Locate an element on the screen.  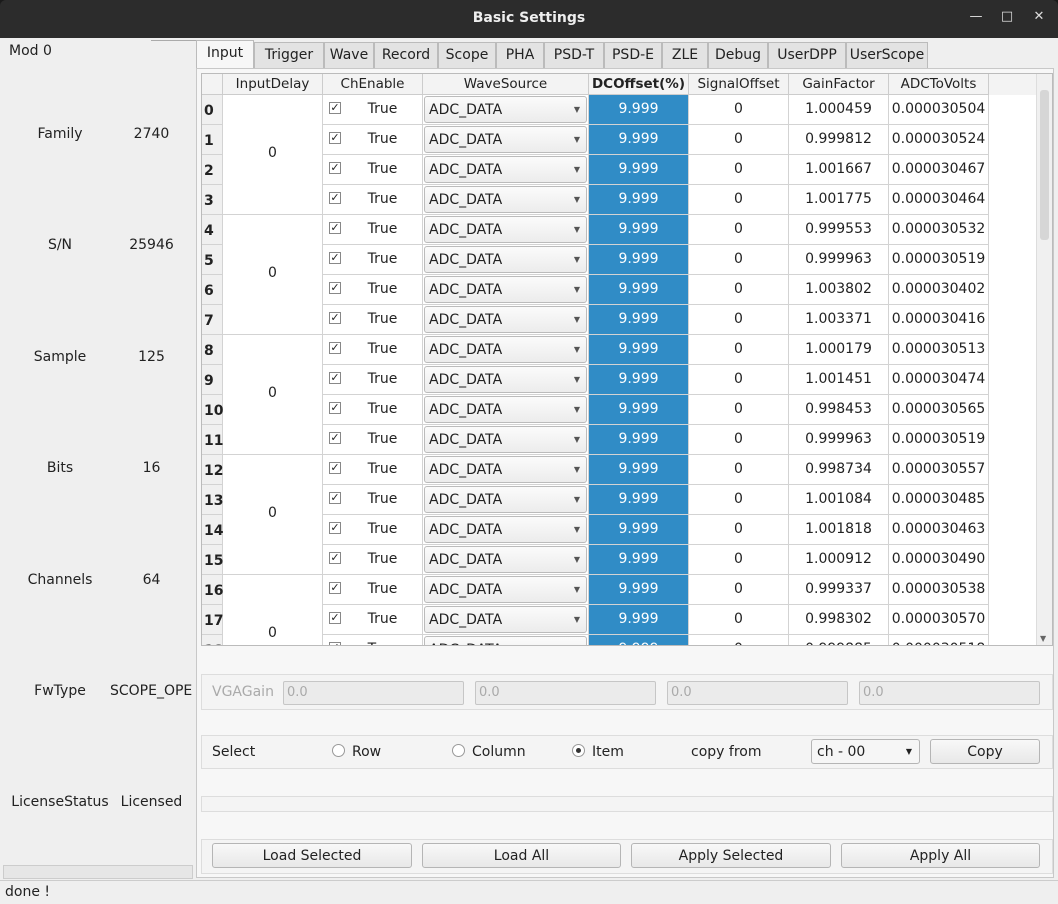
gain-factor-cell: 1.001451 is located at coordinates (839, 380).